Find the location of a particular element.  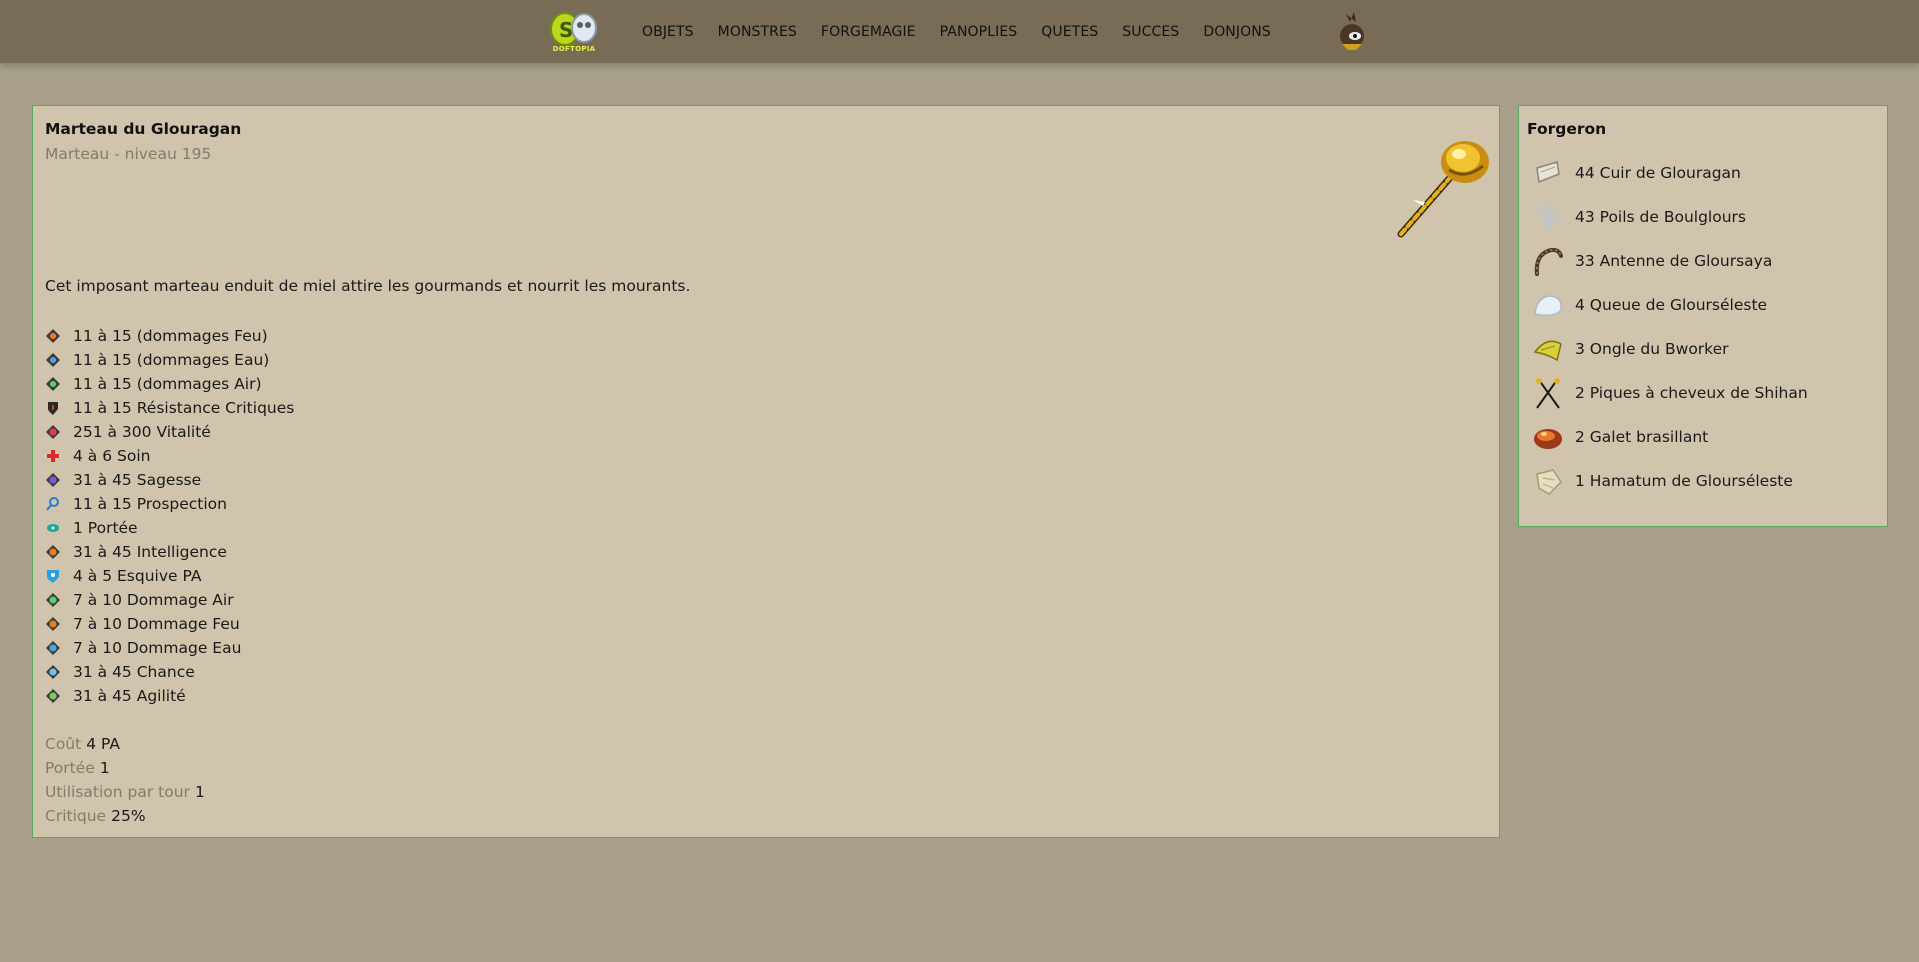

hammer-item-image is located at coordinates (1433, 189).